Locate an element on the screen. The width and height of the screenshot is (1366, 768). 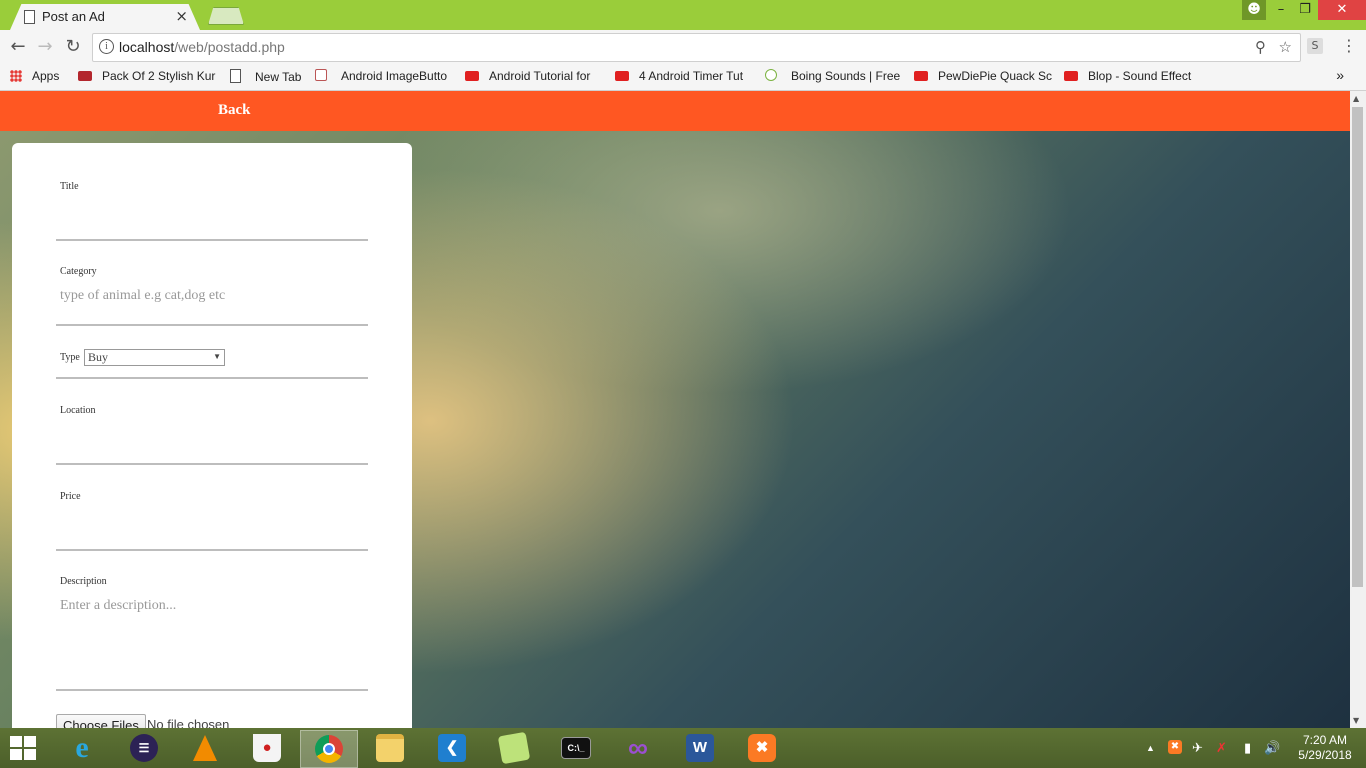
bookmark-item: New Tab is located at coordinates (265, 76).